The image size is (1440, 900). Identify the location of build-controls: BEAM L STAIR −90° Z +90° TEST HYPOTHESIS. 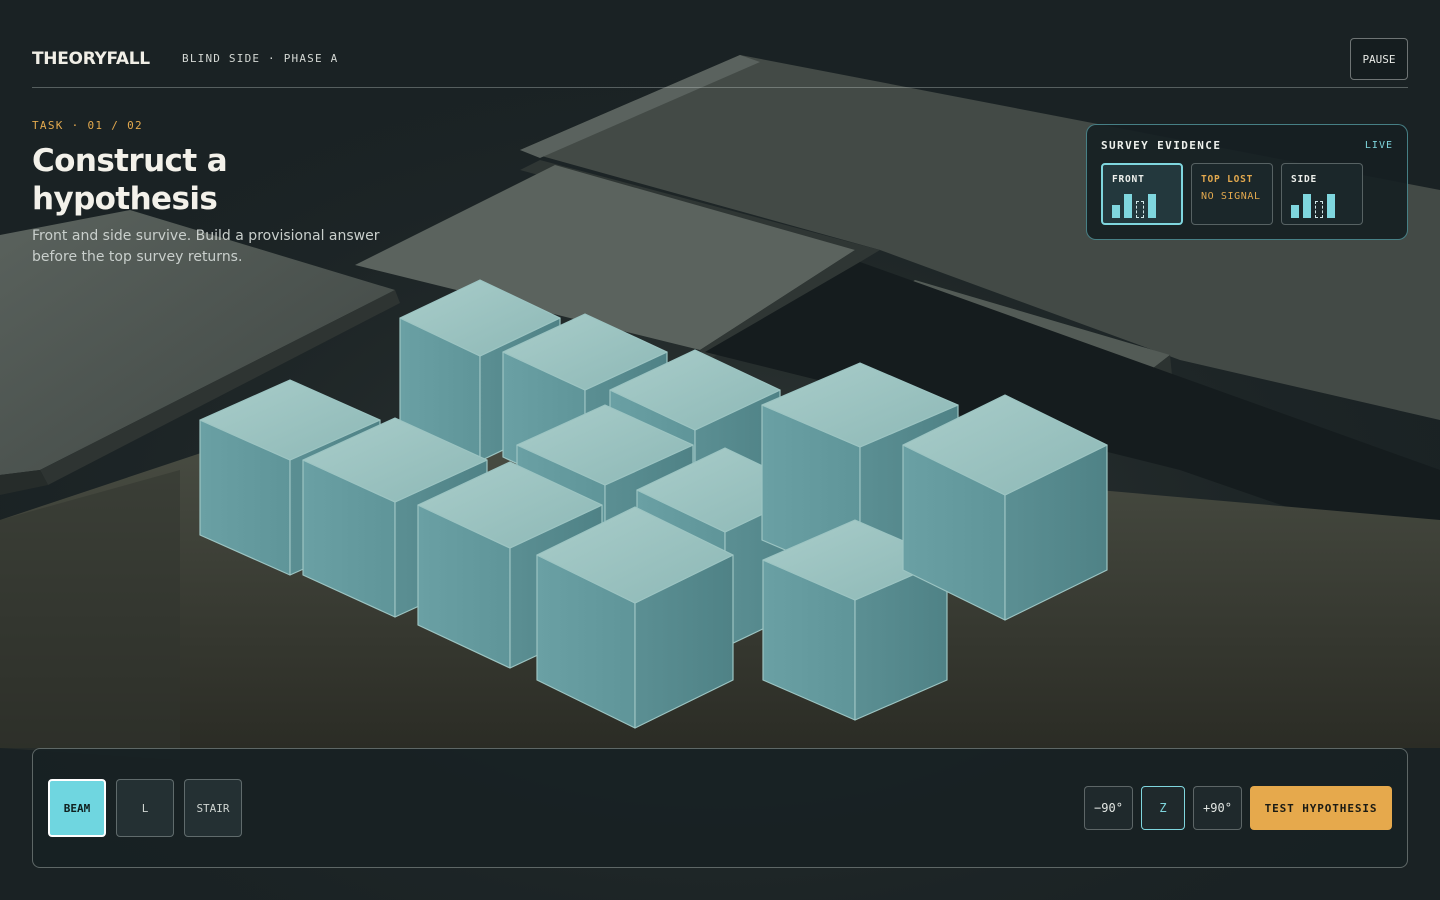
(720, 808).